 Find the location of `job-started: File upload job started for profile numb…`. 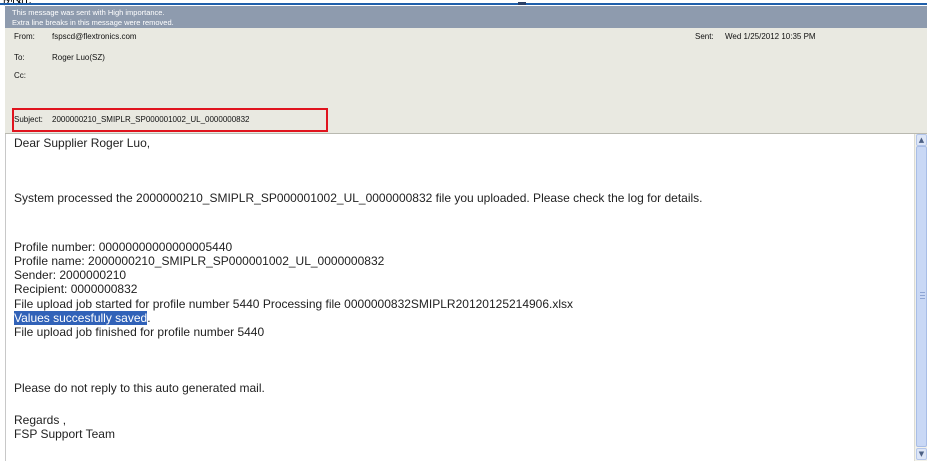

job-started: File upload job started for profile numb… is located at coordinates (294, 304).